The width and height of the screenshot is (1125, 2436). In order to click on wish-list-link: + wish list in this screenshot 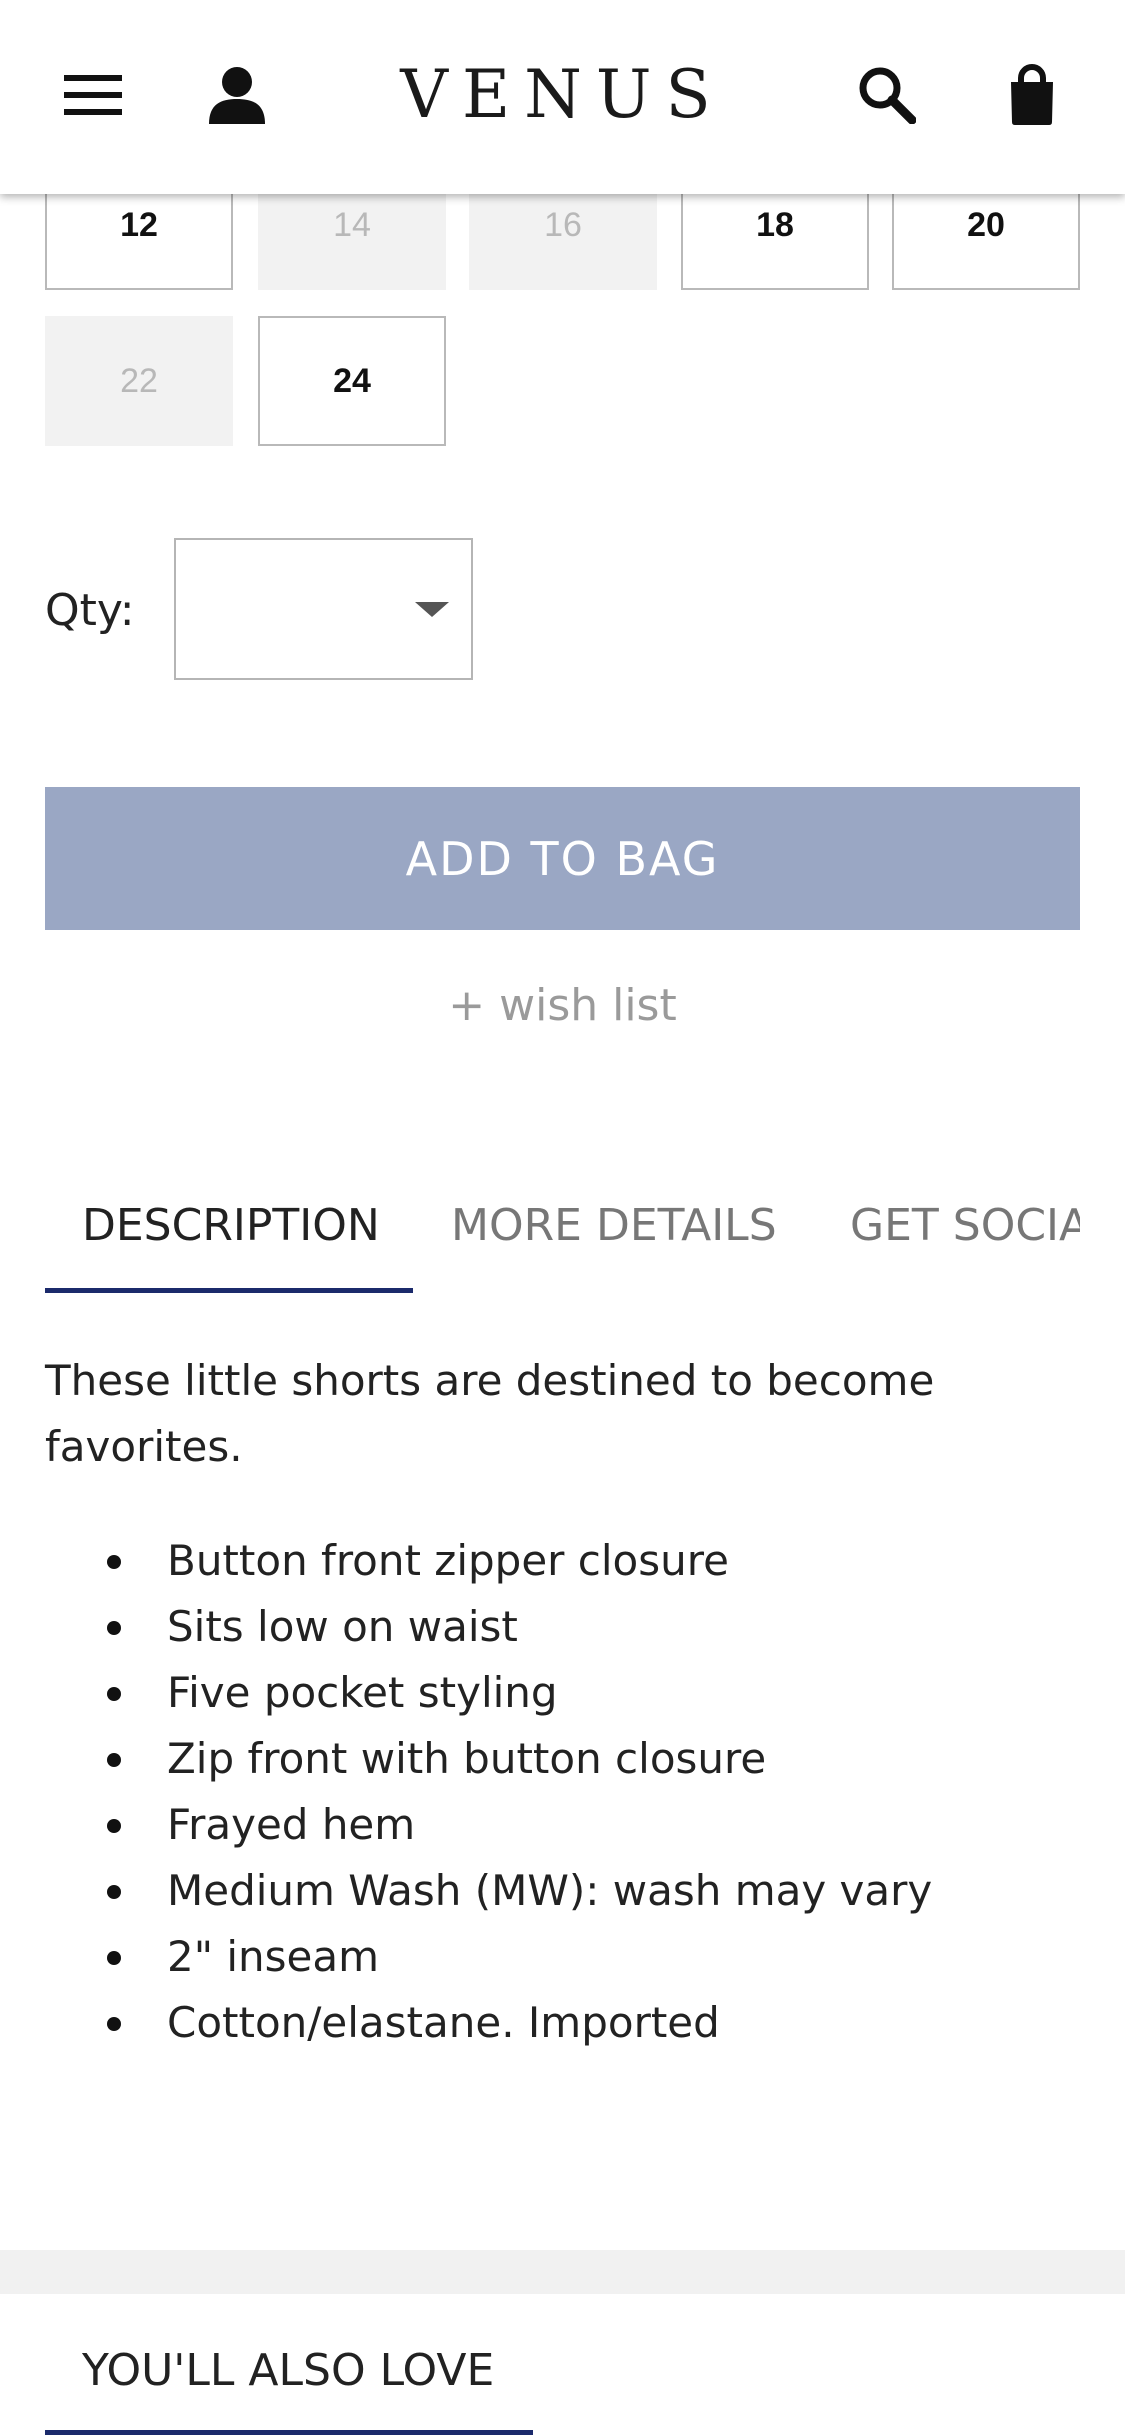, I will do `click(562, 1005)`.